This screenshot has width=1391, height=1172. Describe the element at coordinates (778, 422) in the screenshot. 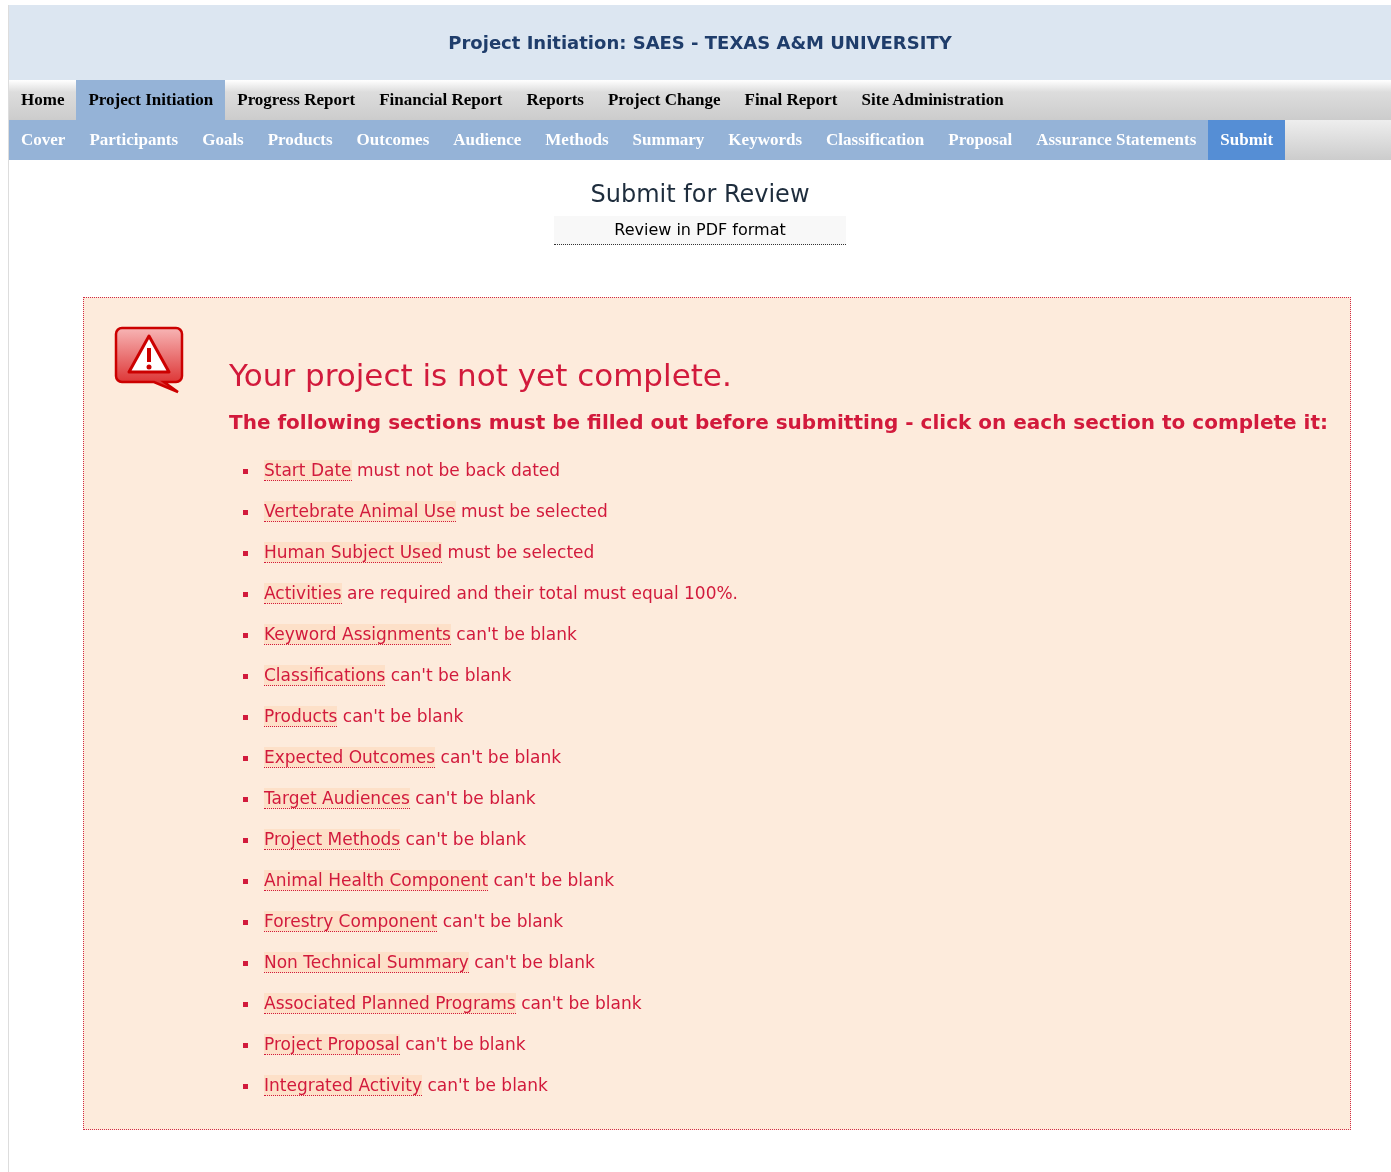

I see `alert-instructions: The following sections must be filled out before submitting - click on each section to complete it:` at that location.